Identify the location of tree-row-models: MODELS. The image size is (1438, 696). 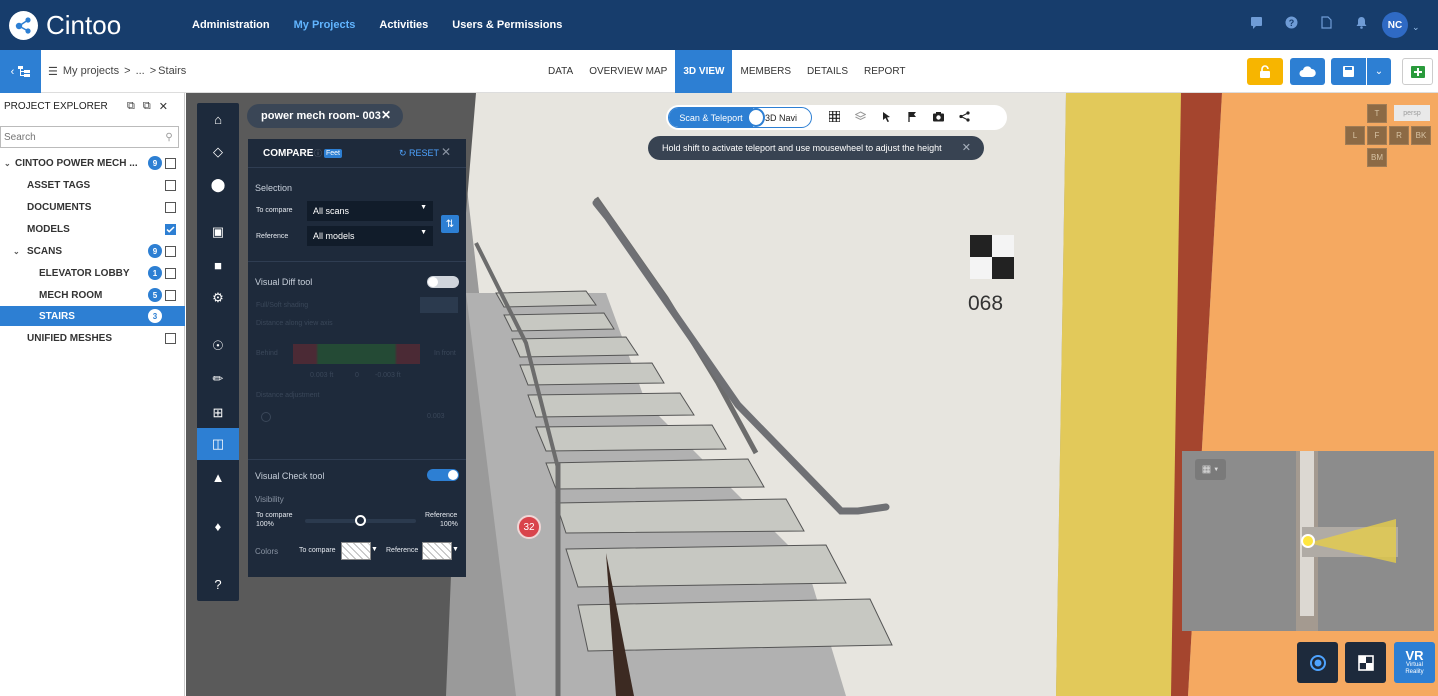
(92, 229).